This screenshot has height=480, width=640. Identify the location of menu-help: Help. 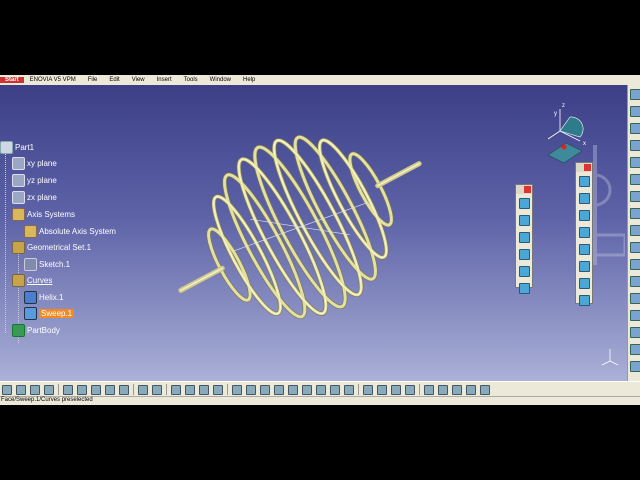
(249, 80).